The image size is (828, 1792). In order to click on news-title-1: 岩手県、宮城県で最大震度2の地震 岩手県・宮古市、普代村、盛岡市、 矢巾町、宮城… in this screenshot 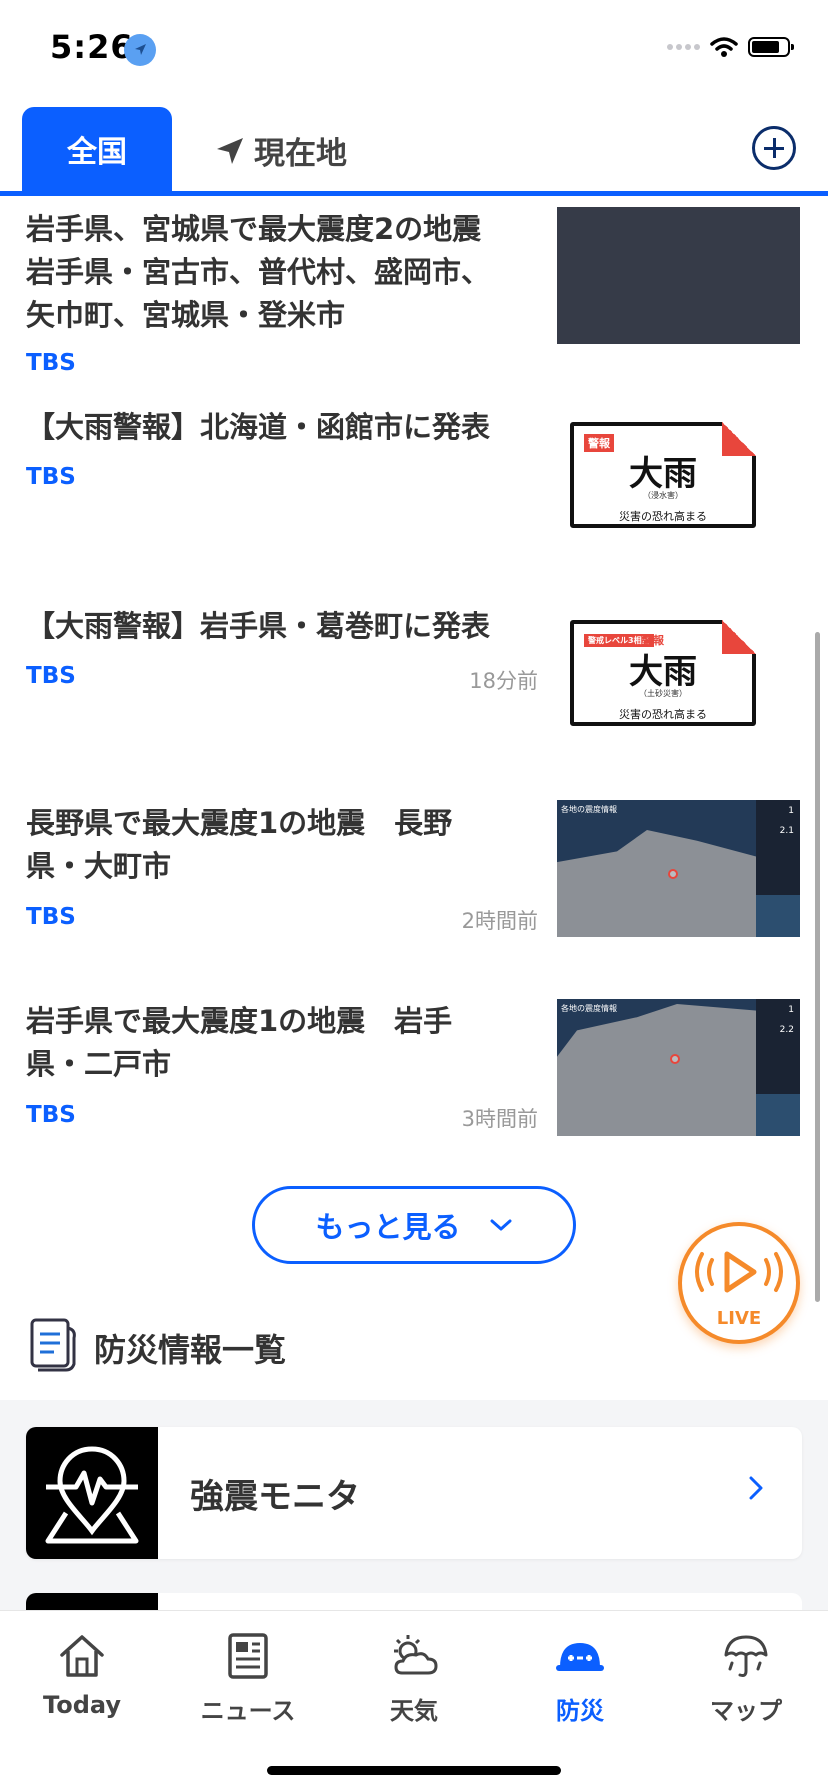, I will do `click(281, 272)`.